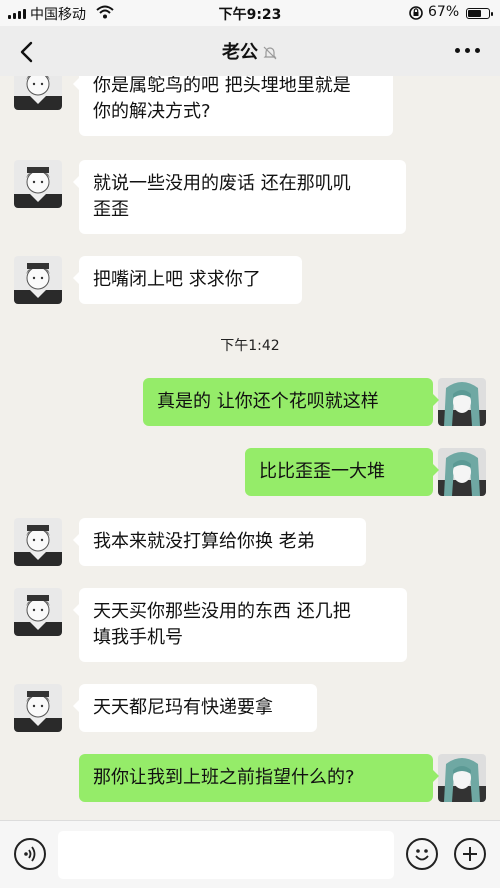 The height and width of the screenshot is (888, 500). What do you see at coordinates (259, 778) in the screenshot?
I see `message-bubble: 那你让我到上班之前指望什么的?` at bounding box center [259, 778].